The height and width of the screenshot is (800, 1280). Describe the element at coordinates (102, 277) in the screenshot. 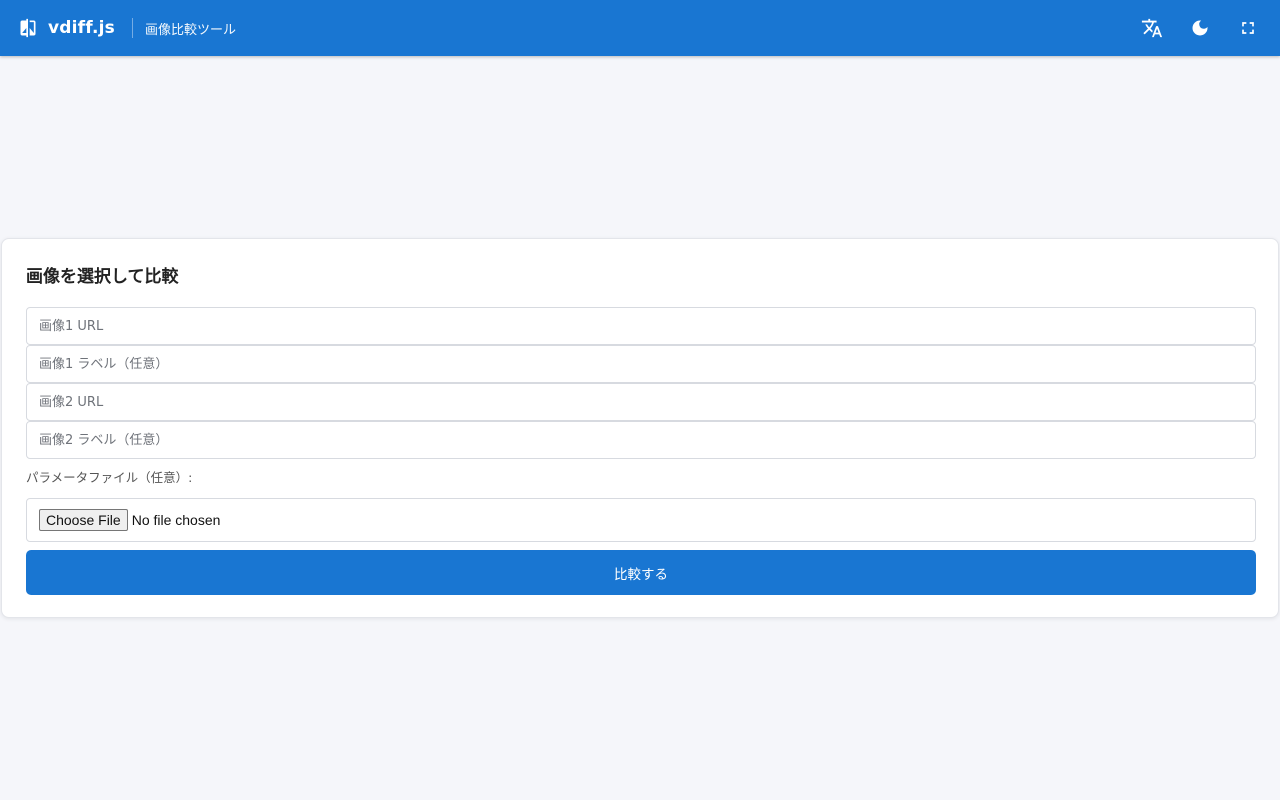

I see `form-title: 画像を選択して比較` at that location.